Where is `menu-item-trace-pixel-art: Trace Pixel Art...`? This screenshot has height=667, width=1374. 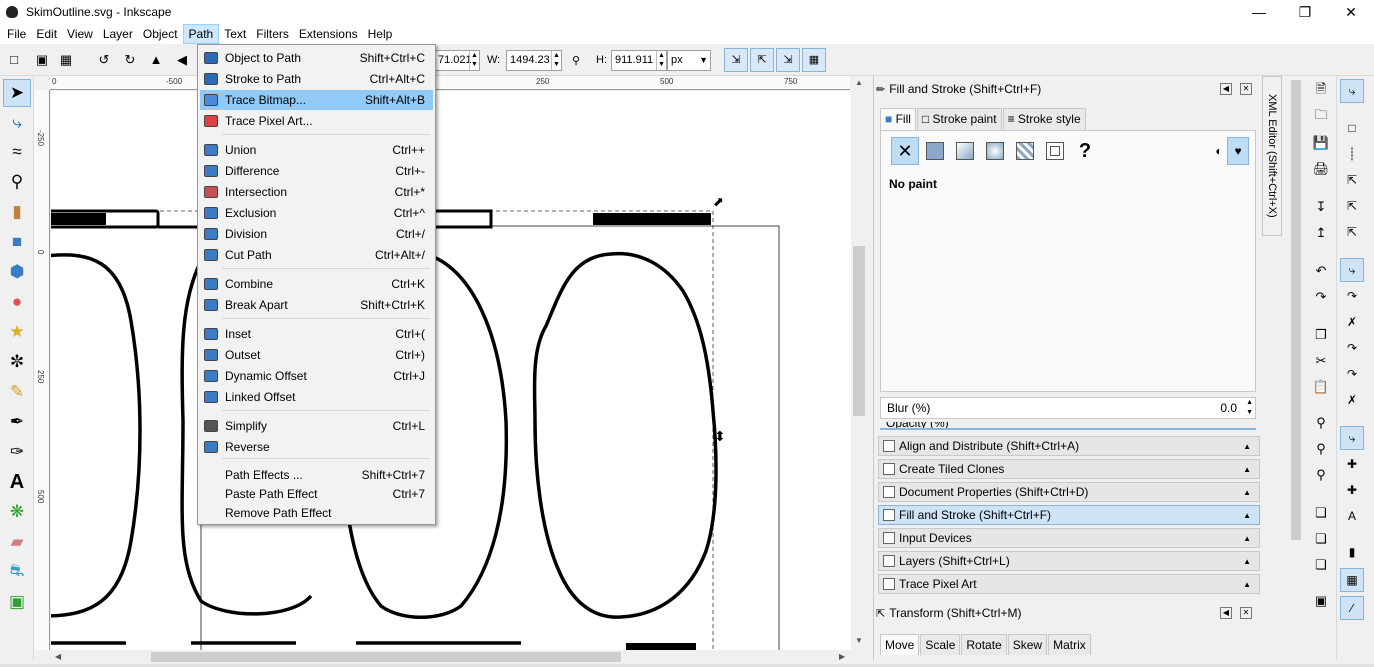 menu-item-trace-pixel-art: Trace Pixel Art... is located at coordinates (316, 121).